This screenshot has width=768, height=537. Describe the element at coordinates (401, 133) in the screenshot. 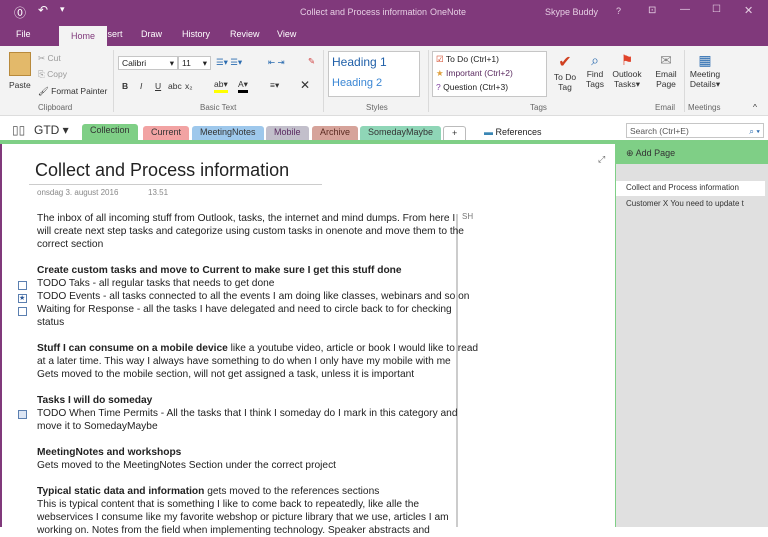

I see `section-tab-somedaymaybe: SomedayMaybe` at that location.